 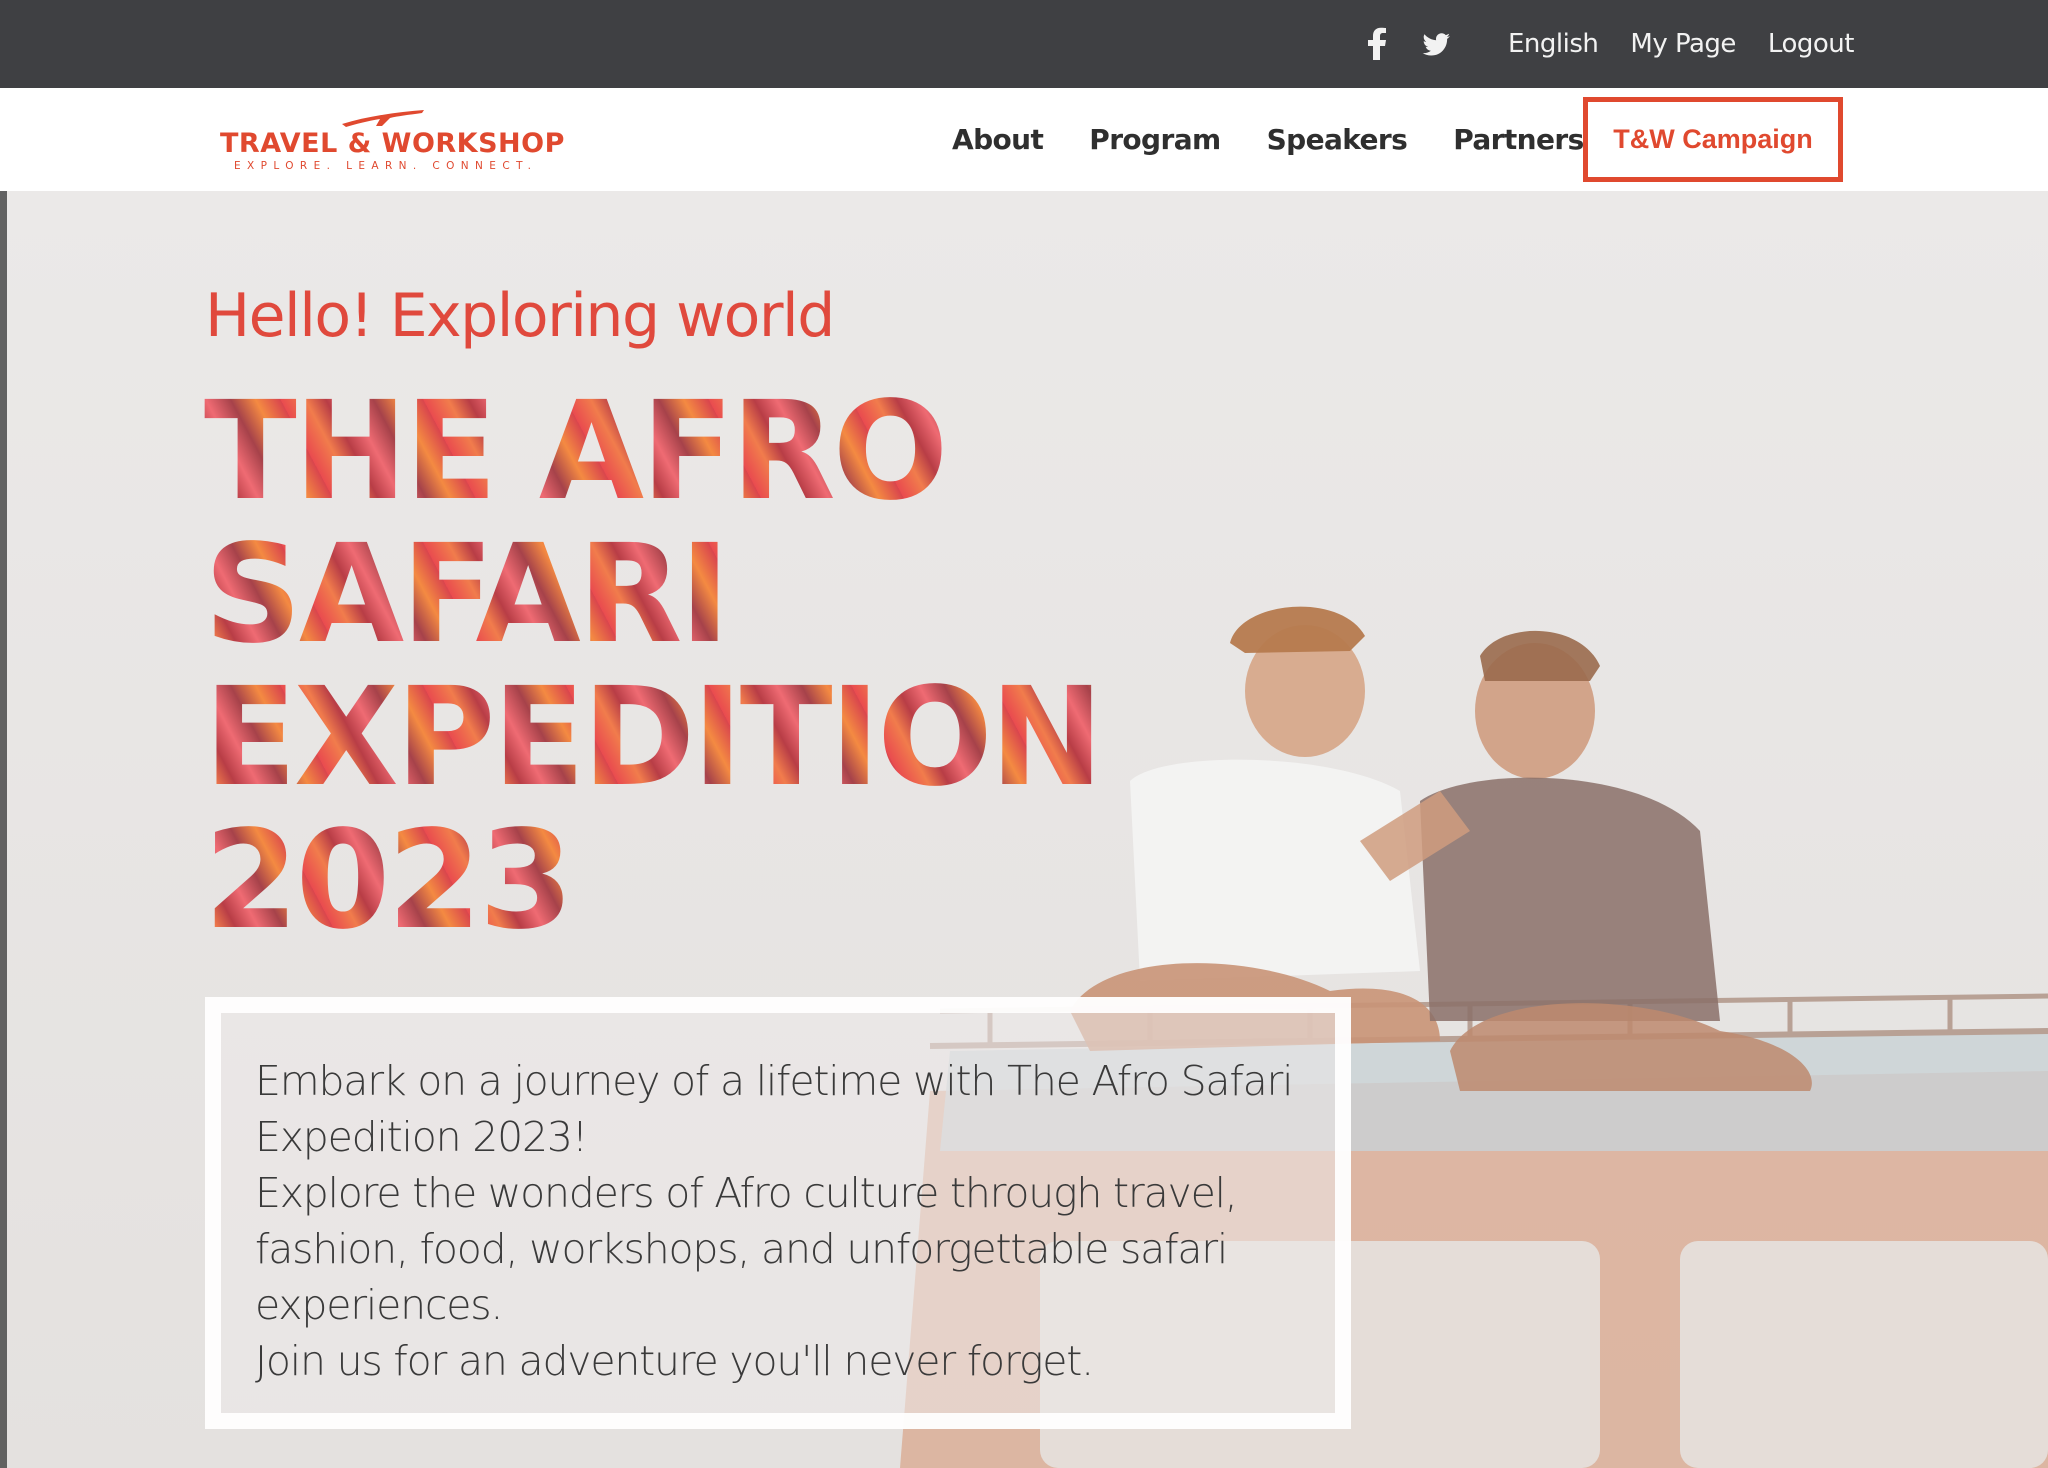 I want to click on headline-line-4: 2023, so click(x=654, y=881).